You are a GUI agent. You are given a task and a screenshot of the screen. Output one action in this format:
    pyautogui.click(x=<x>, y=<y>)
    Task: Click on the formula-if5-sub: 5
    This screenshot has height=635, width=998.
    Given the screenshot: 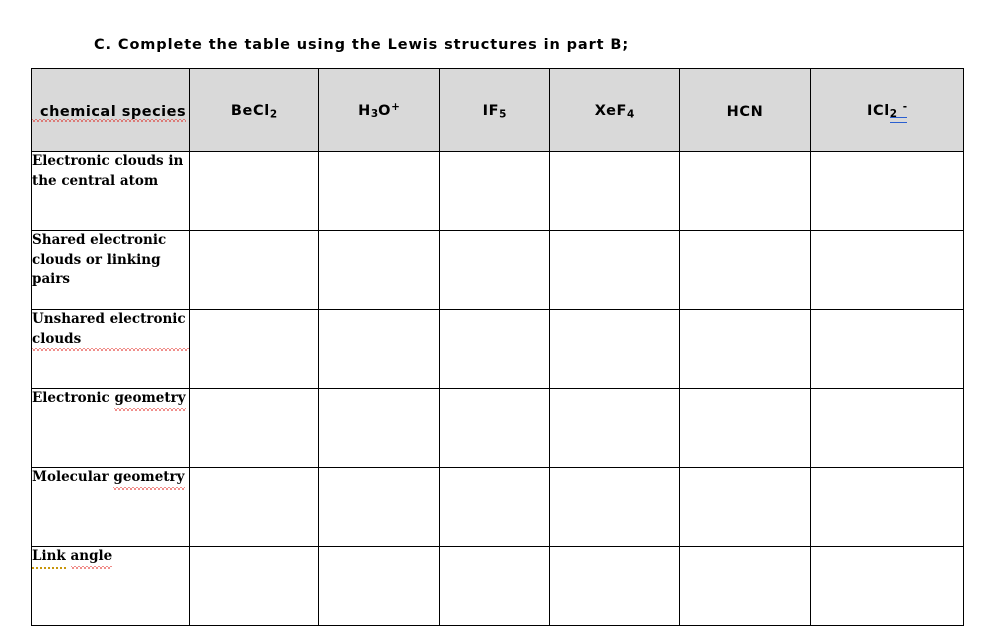 What is the action you would take?
    pyautogui.click(x=503, y=114)
    